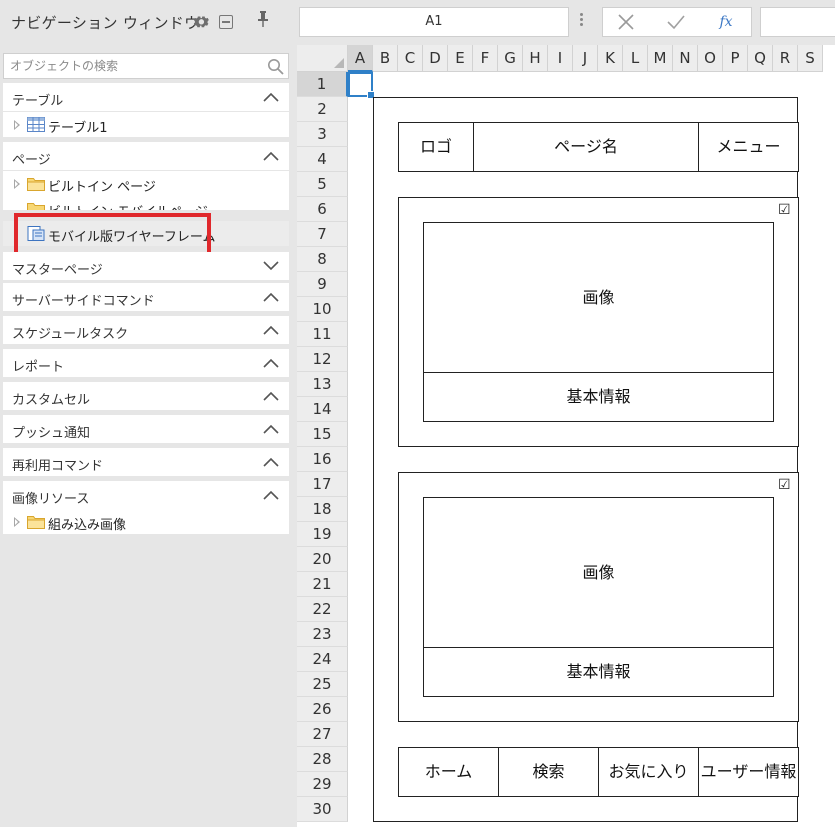 This screenshot has width=835, height=827. I want to click on column-header: O, so click(710, 58).